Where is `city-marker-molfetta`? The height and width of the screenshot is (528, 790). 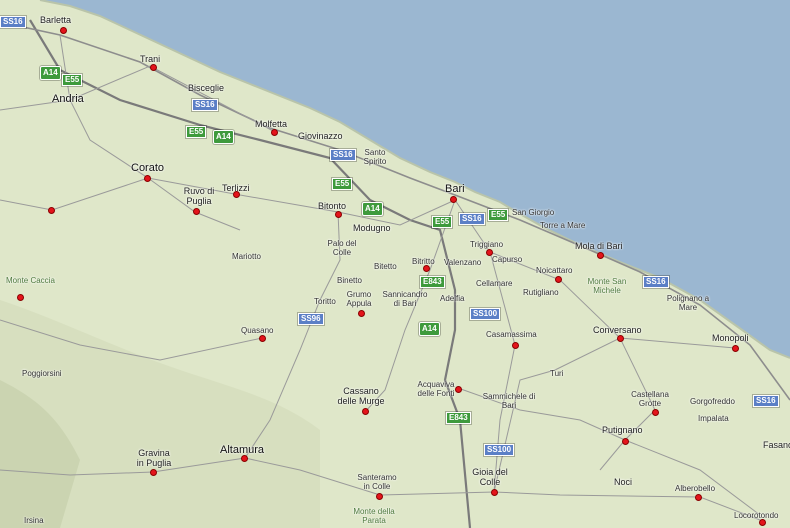 city-marker-molfetta is located at coordinates (274, 132).